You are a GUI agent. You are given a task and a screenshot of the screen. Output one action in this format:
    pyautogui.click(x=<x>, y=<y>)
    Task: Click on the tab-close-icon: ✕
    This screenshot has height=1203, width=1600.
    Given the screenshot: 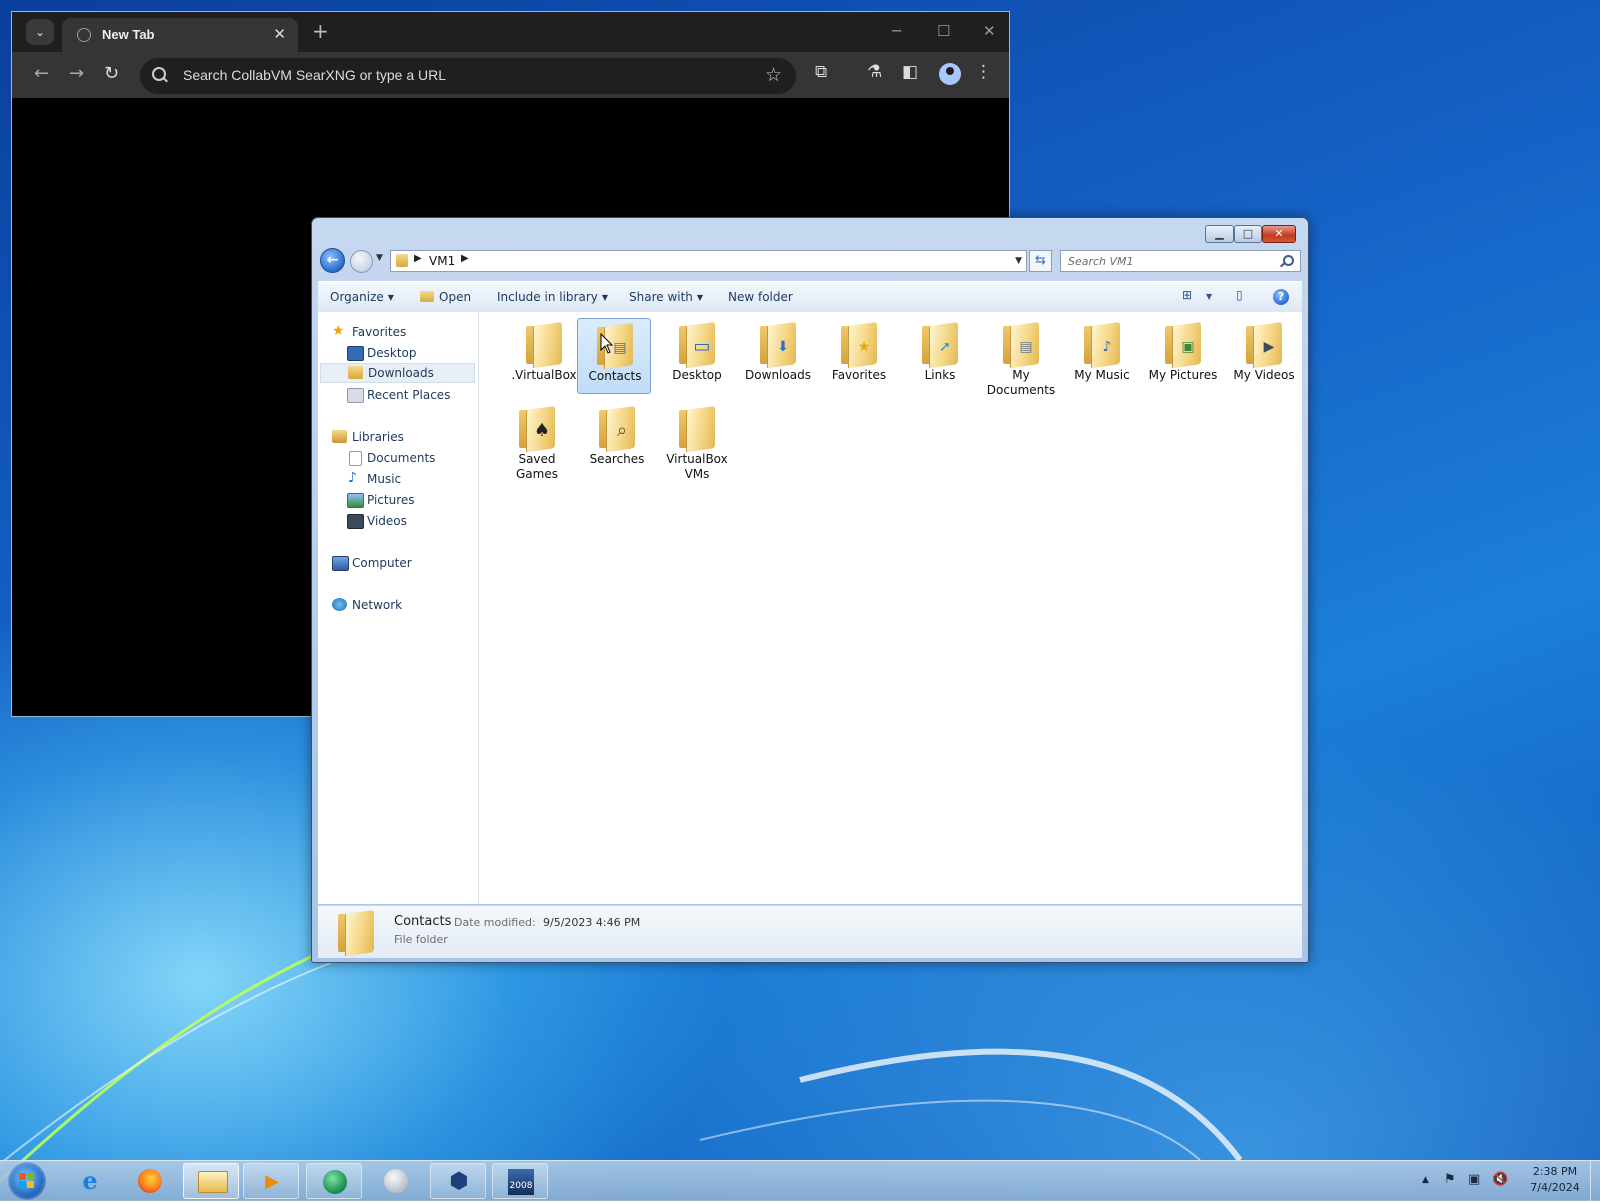 What is the action you would take?
    pyautogui.click(x=279, y=34)
    